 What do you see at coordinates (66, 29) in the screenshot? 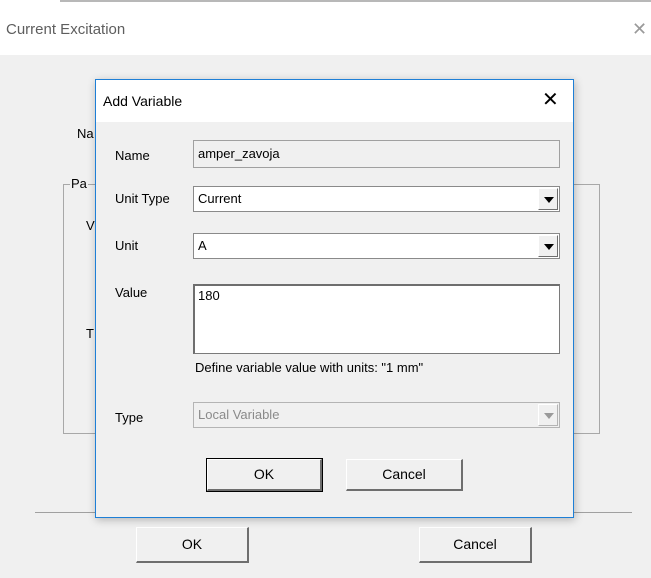
I see `outer-window-title: Current Excitation` at bounding box center [66, 29].